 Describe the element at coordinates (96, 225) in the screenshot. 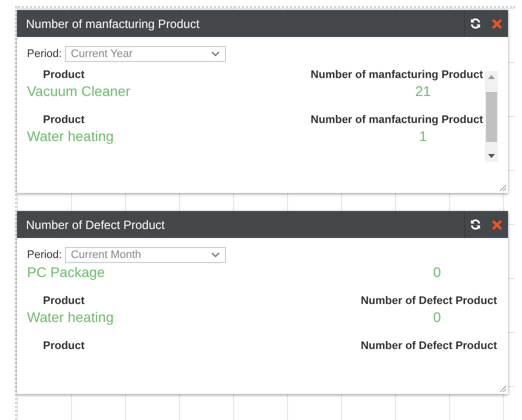

I see `panel-title: Number of Defect Product` at that location.